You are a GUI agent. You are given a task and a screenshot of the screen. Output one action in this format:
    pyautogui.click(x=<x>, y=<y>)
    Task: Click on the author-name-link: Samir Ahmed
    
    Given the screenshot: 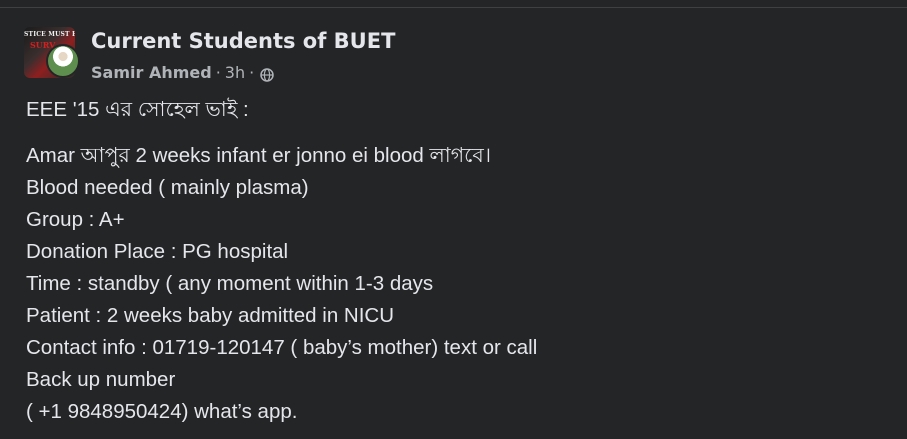 What is the action you would take?
    pyautogui.click(x=151, y=72)
    